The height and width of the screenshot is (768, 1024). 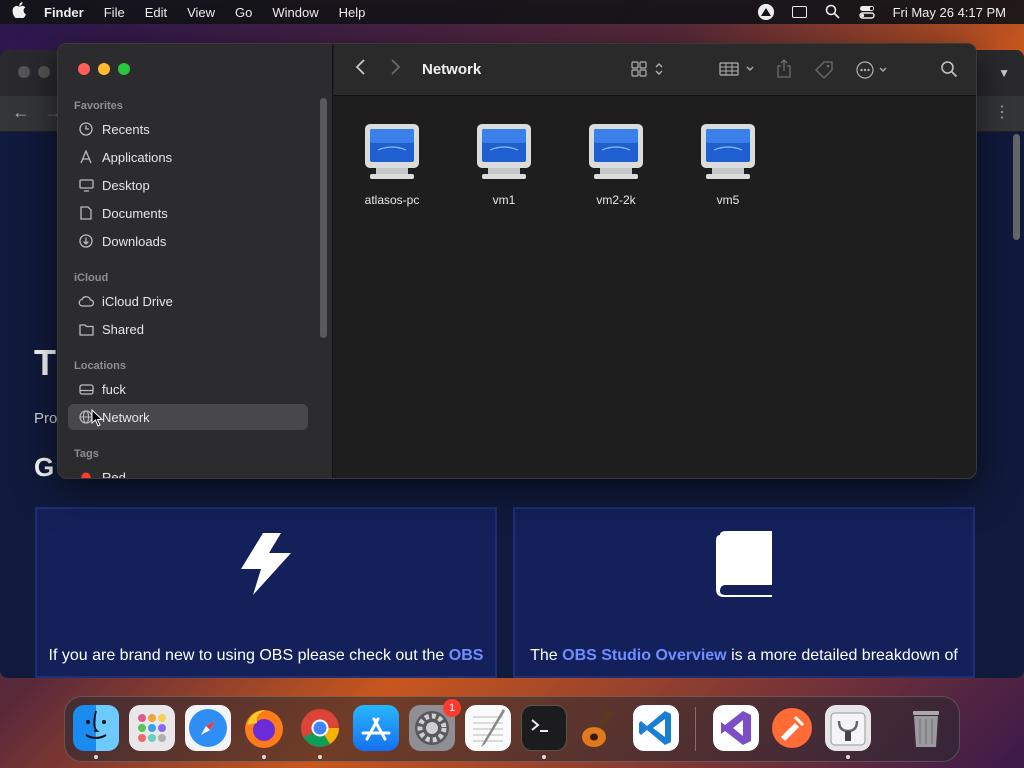 I want to click on dock-finder-icon, so click(x=96, y=728).